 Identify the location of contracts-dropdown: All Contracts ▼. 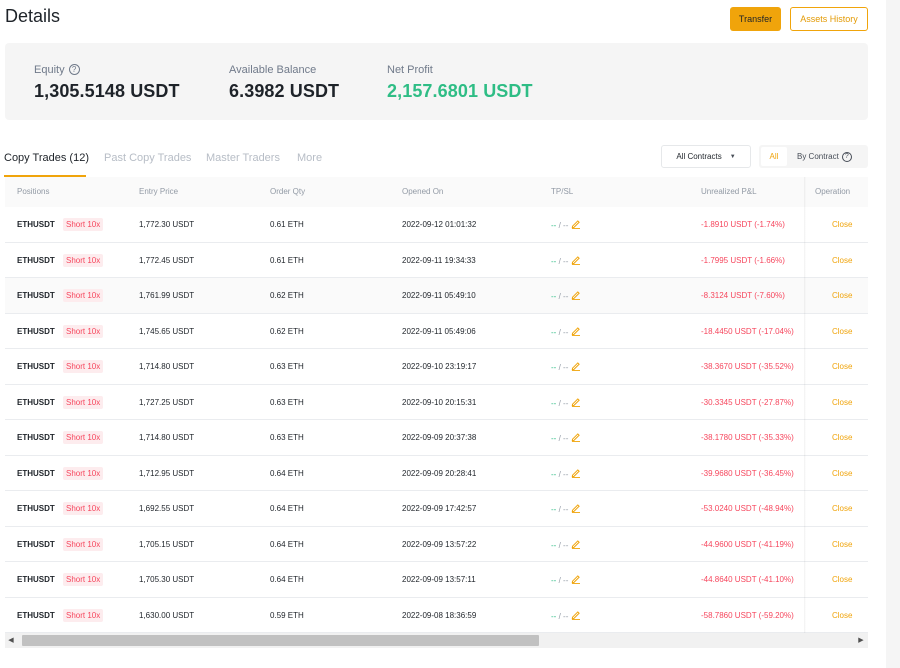
(706, 156).